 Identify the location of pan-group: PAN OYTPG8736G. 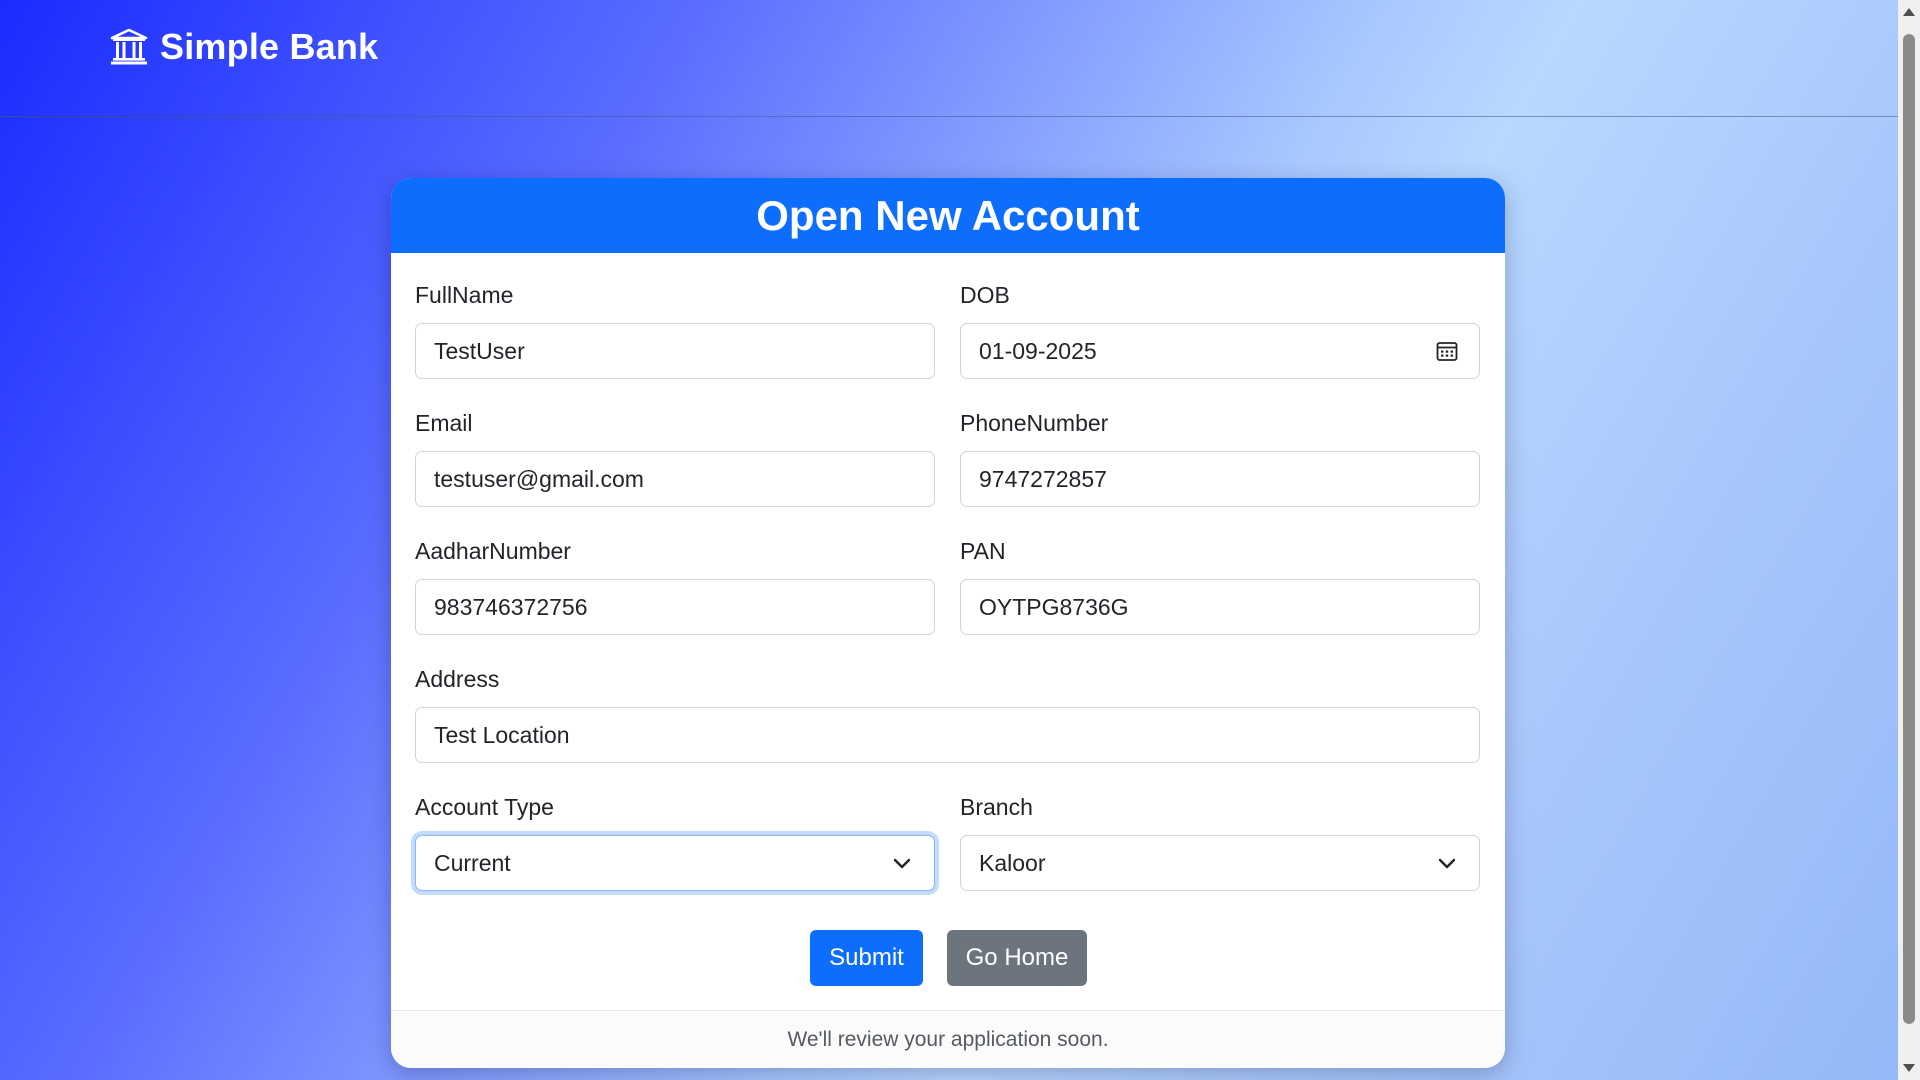
(1220, 586).